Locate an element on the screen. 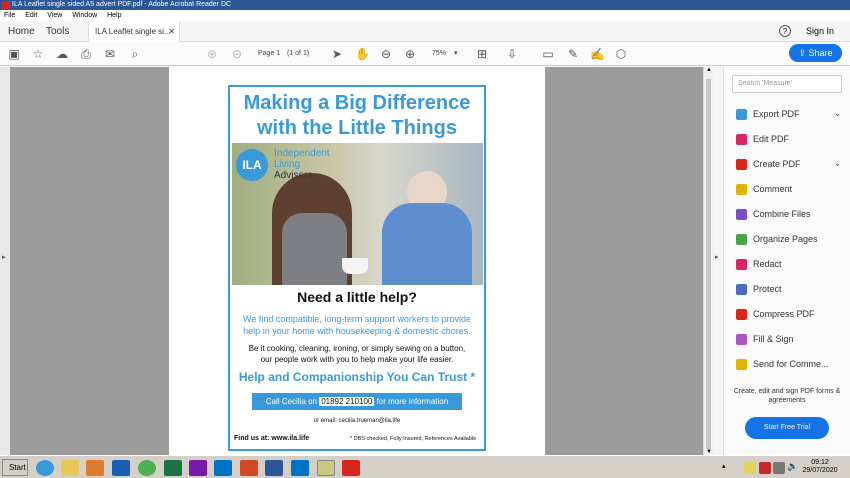 This screenshot has width=850, height=478. notebook-icon is located at coordinates (326, 468).